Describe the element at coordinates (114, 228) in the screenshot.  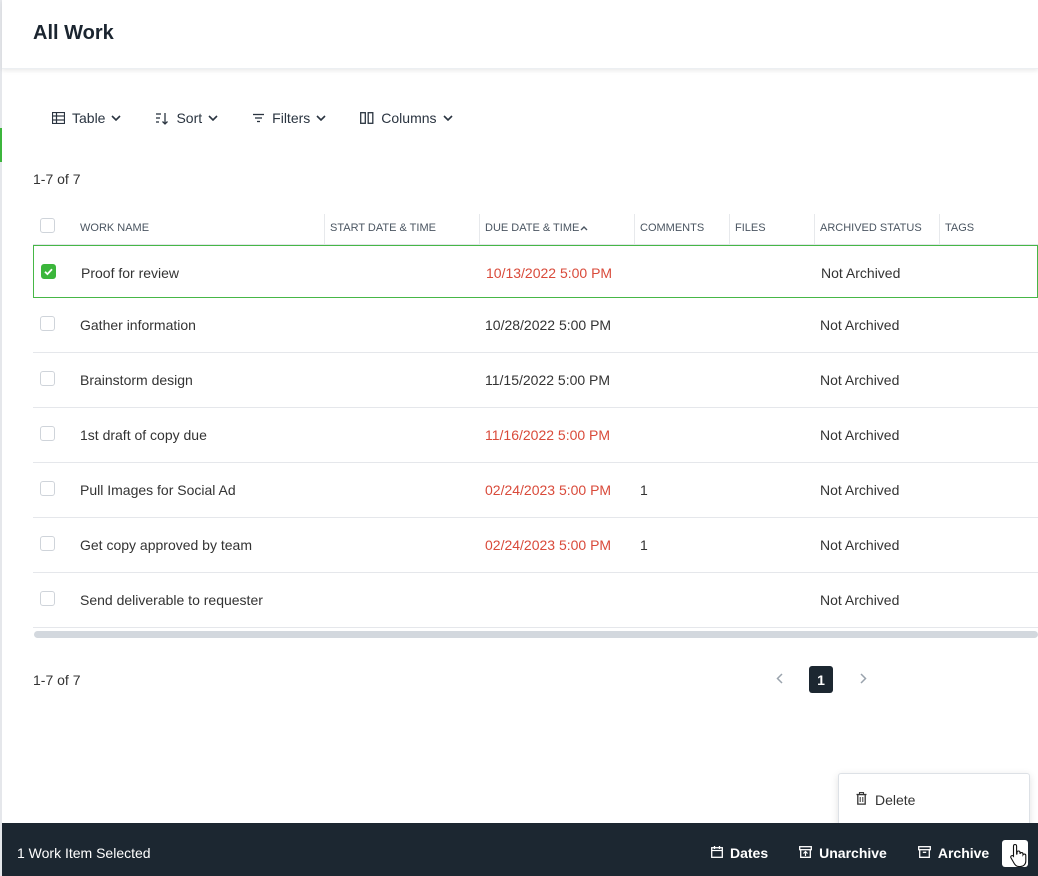
I see `column-header-work-name: WORK NAME` at that location.